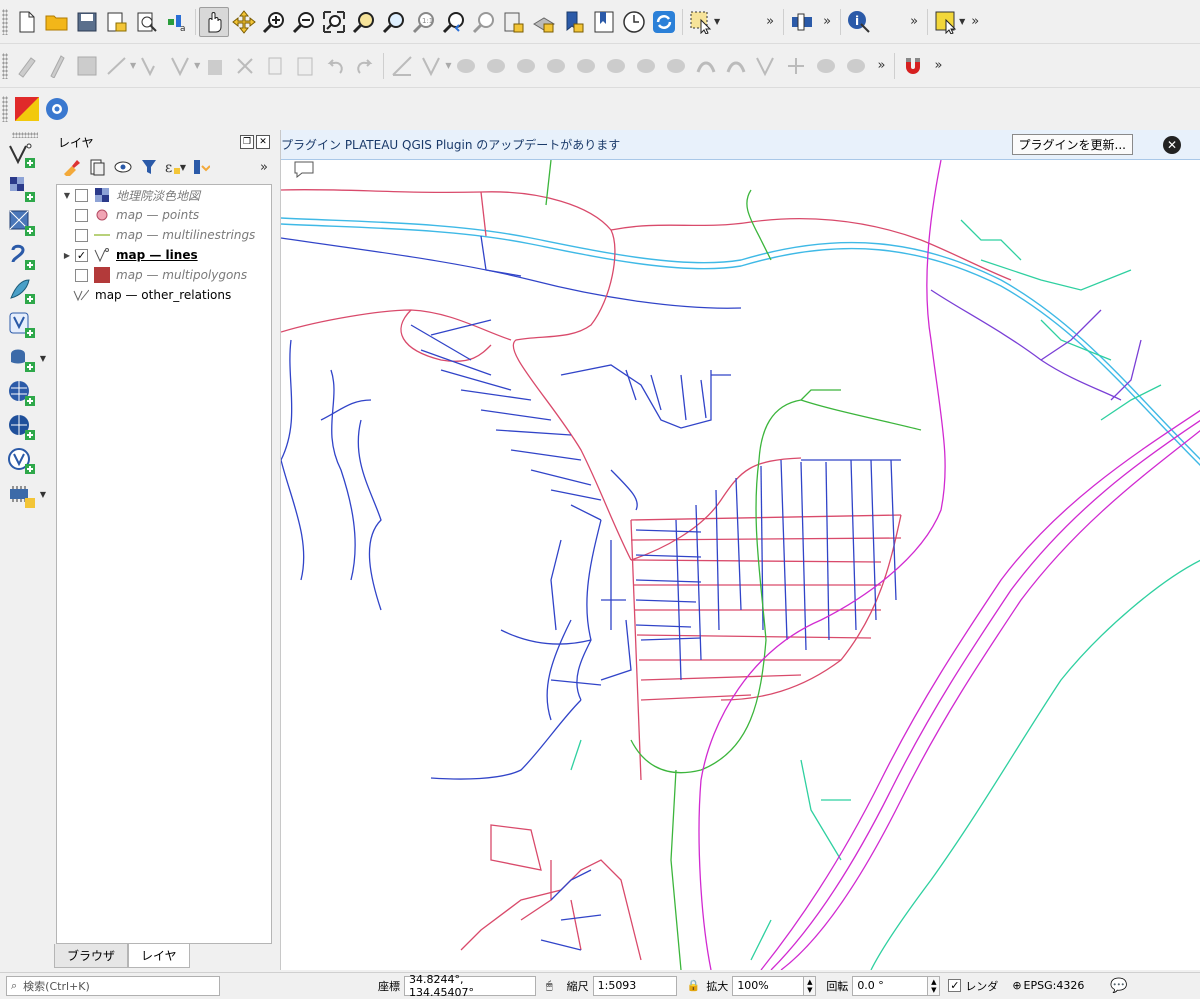  What do you see at coordinates (424, 22) in the screenshot?
I see `zoom-native-icon: 1:1` at bounding box center [424, 22].